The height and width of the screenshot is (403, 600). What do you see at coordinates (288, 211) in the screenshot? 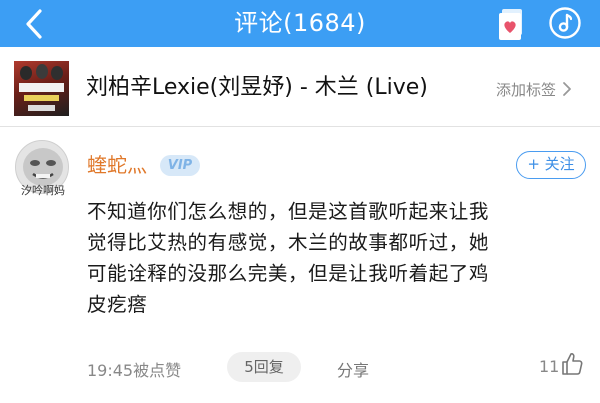
I see `comment-line: 不知道你们怎么想的，但是这首歌听起来让我` at bounding box center [288, 211].